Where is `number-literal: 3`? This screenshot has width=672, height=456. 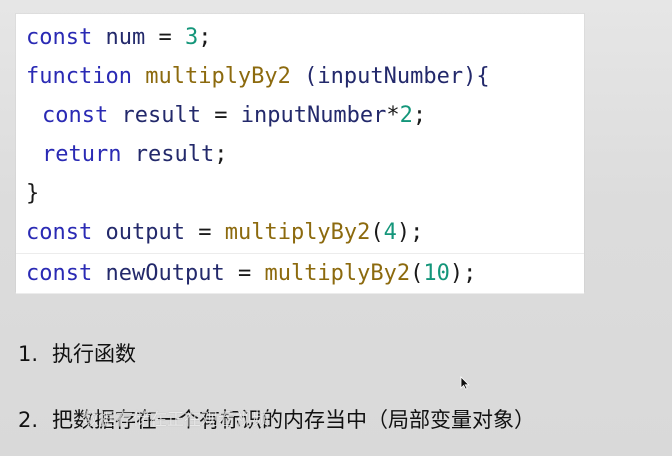
number-literal: 3 is located at coordinates (191, 37).